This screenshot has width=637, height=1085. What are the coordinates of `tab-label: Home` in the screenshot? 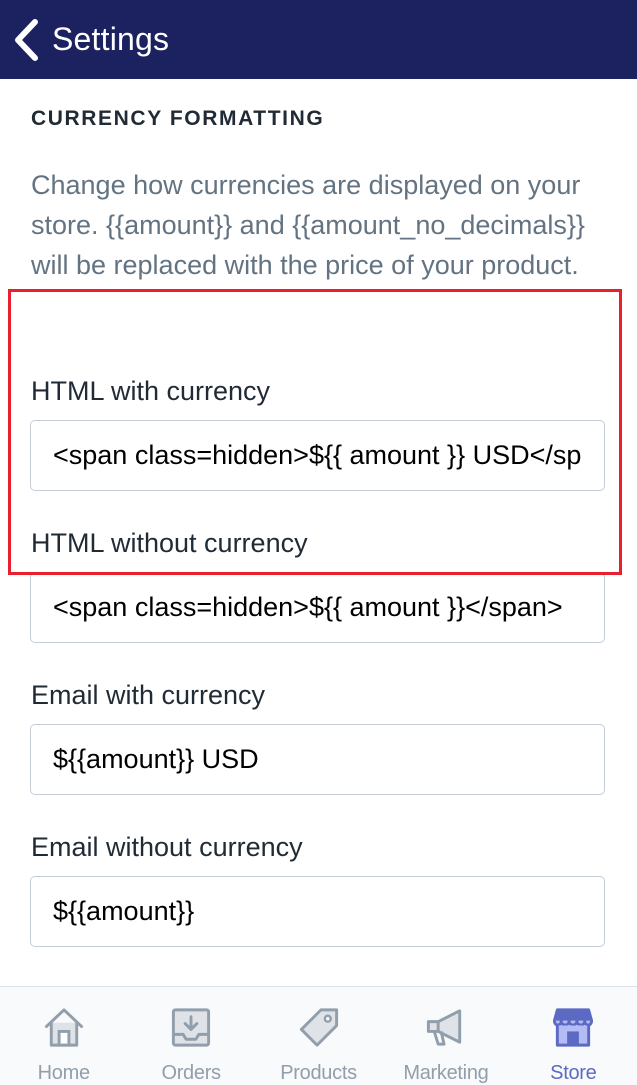 It's located at (63, 1073).